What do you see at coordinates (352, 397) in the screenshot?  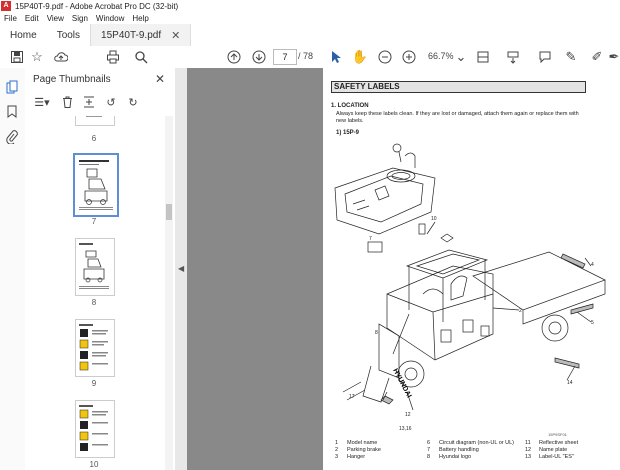 I see `svg-text: 17` at bounding box center [352, 397].